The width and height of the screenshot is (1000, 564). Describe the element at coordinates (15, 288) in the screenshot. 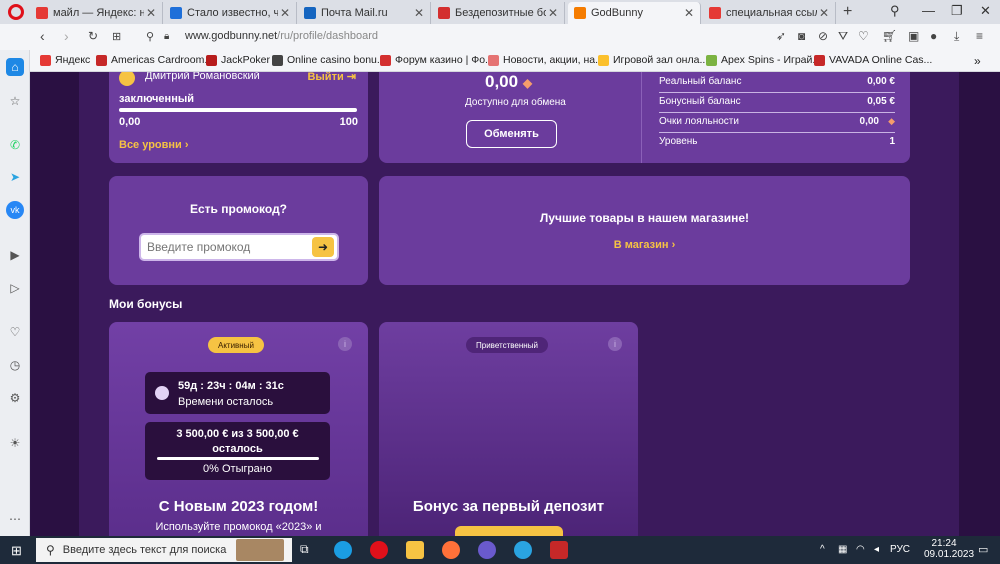

I see `send-icon: ▷` at that location.